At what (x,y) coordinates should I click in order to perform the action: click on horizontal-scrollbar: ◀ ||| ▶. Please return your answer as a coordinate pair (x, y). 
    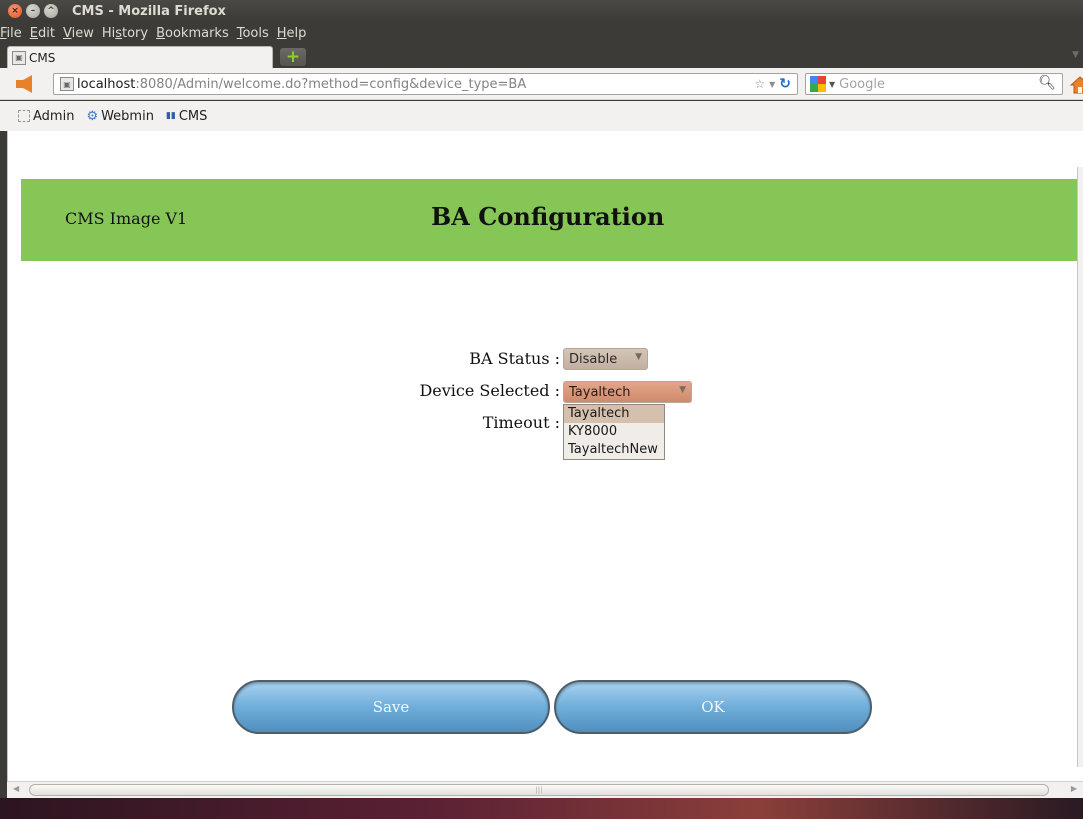
    Looking at the image, I should click on (545, 789).